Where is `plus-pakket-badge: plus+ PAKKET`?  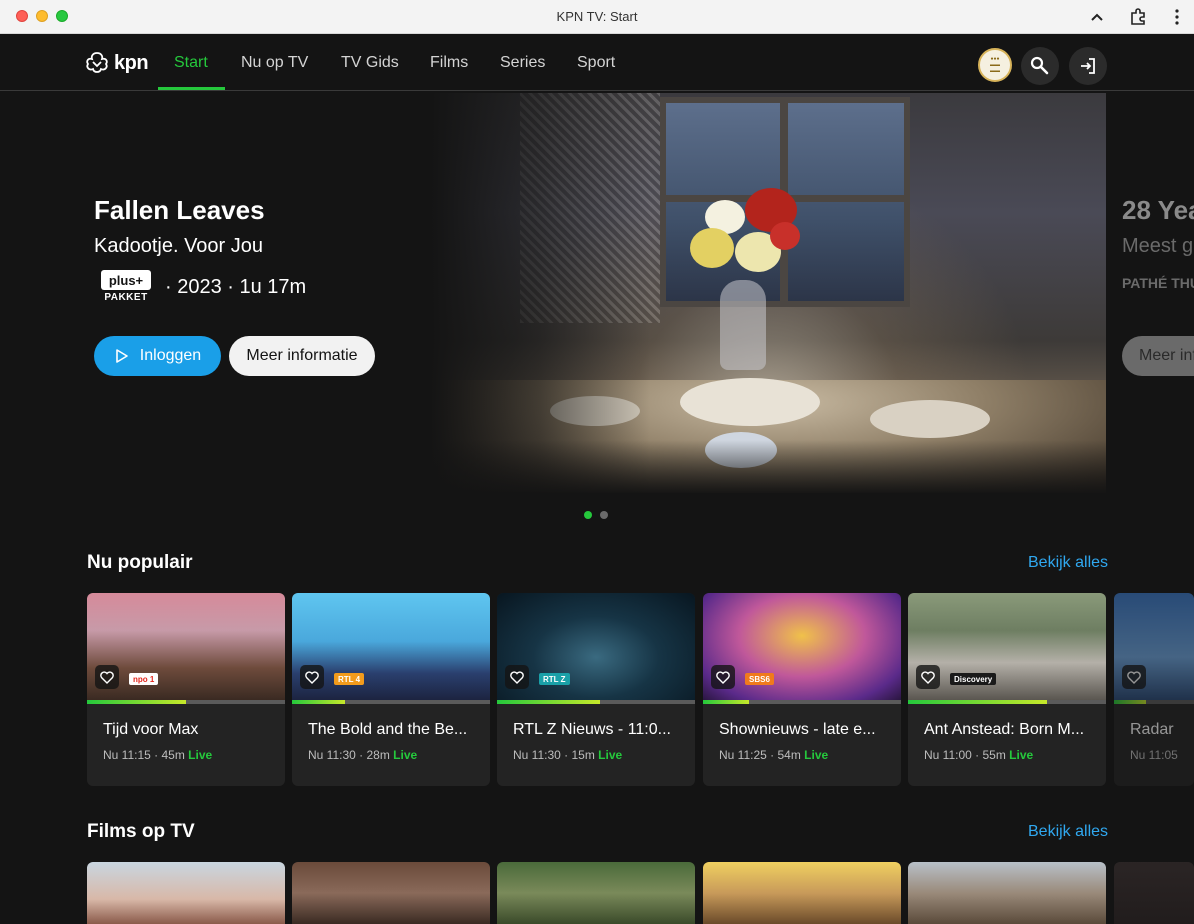 plus-pakket-badge: plus+ PAKKET is located at coordinates (126, 287).